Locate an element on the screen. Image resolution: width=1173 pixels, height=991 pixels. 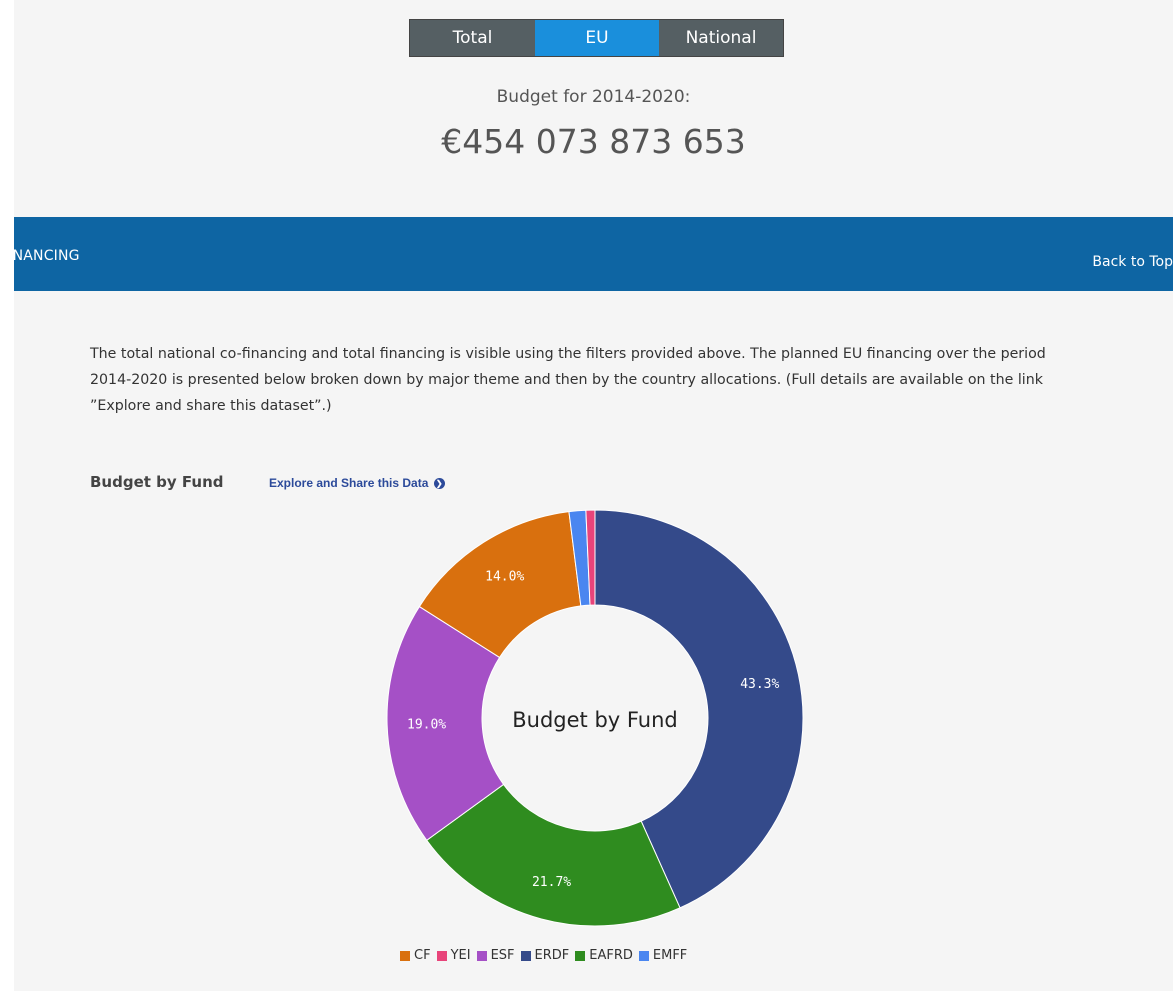
legend-item-yei: YEI is located at coordinates (453, 955).